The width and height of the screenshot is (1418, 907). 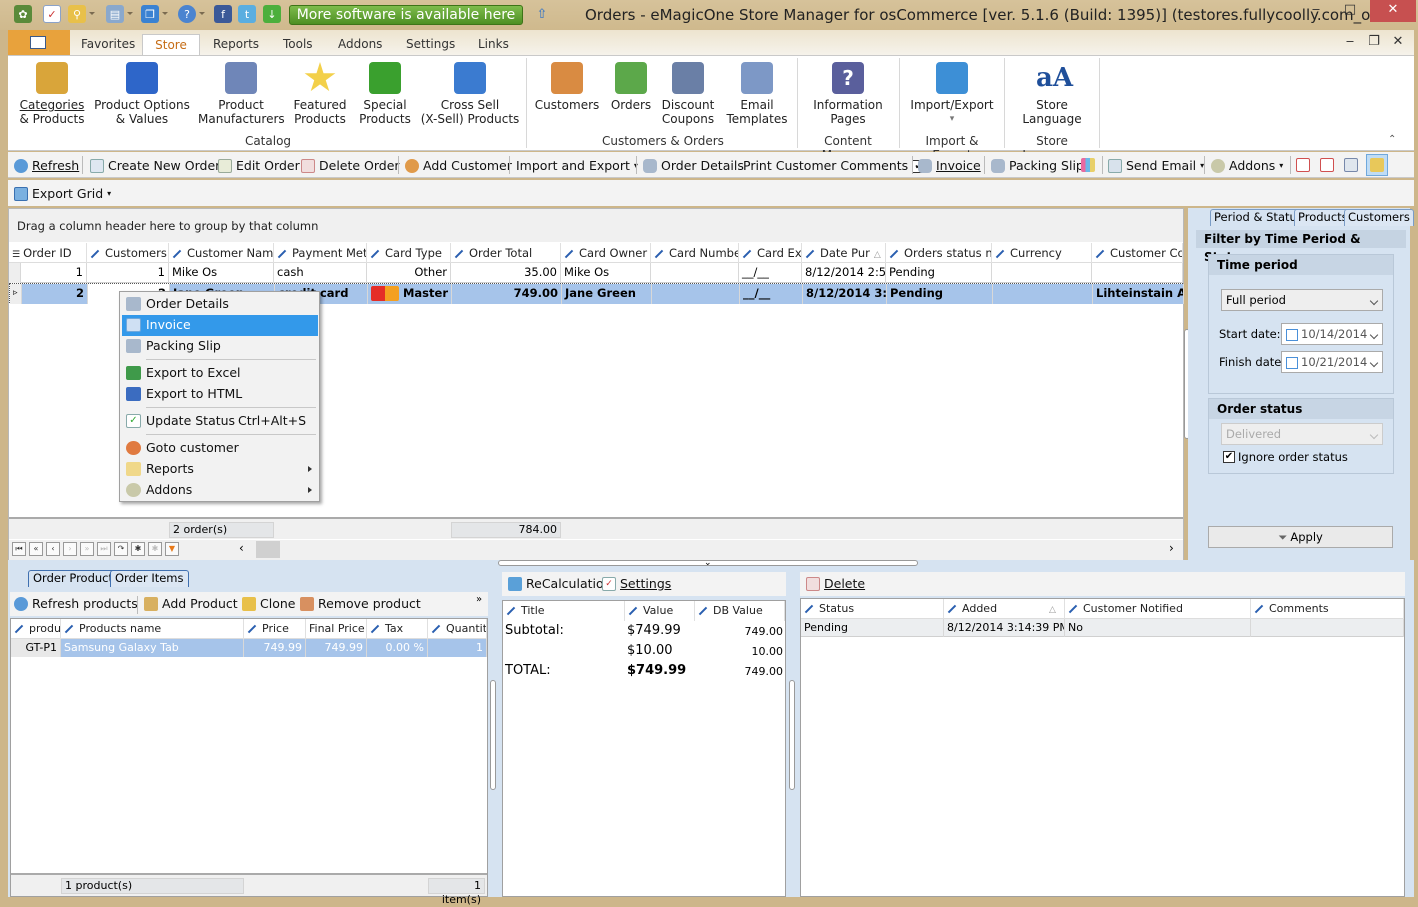 I want to click on help-icon: ?, so click(x=187, y=14).